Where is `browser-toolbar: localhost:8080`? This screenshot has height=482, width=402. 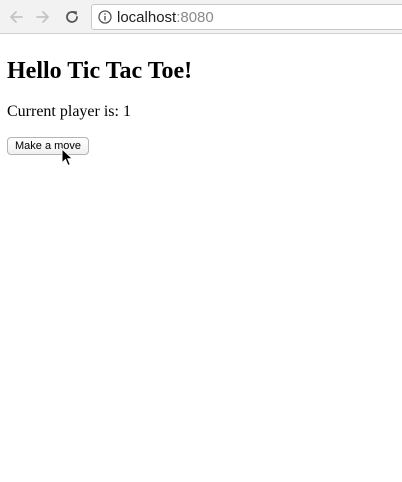
browser-toolbar: localhost:8080 is located at coordinates (201, 17).